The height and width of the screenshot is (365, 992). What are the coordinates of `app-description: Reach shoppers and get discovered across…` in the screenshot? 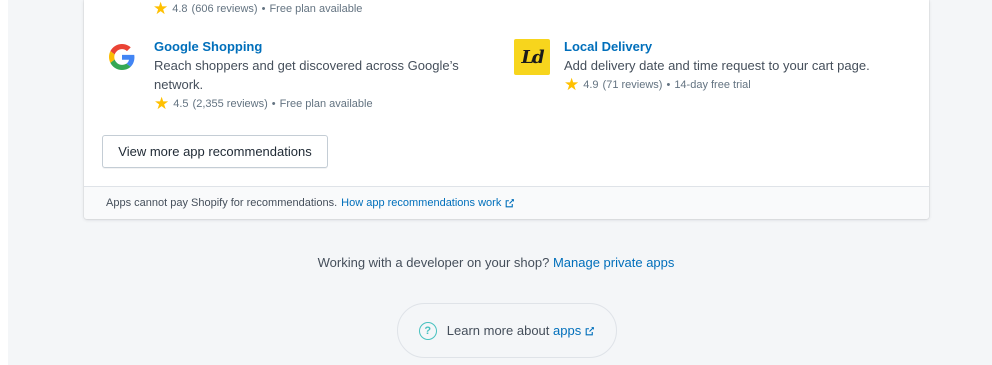 It's located at (306, 75).